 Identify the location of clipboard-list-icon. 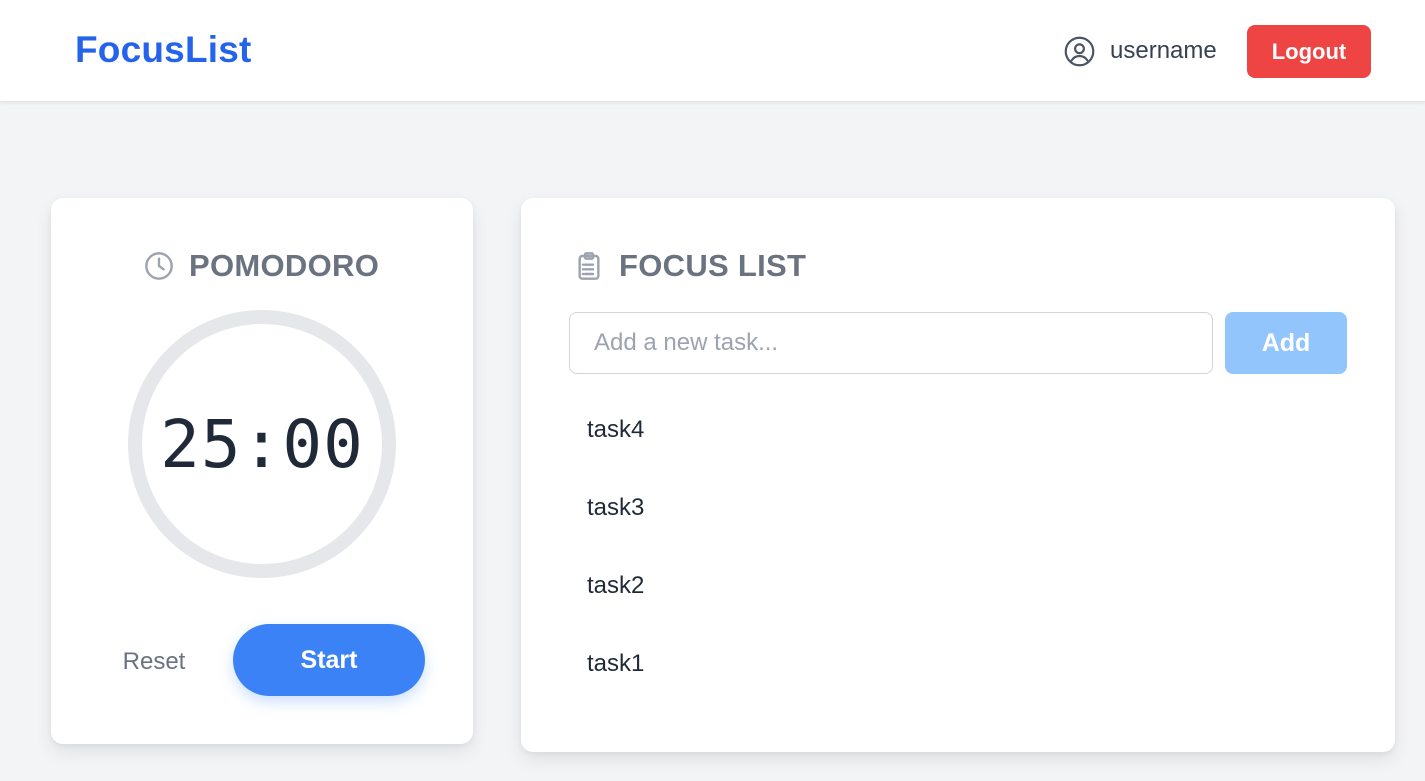
(589, 266).